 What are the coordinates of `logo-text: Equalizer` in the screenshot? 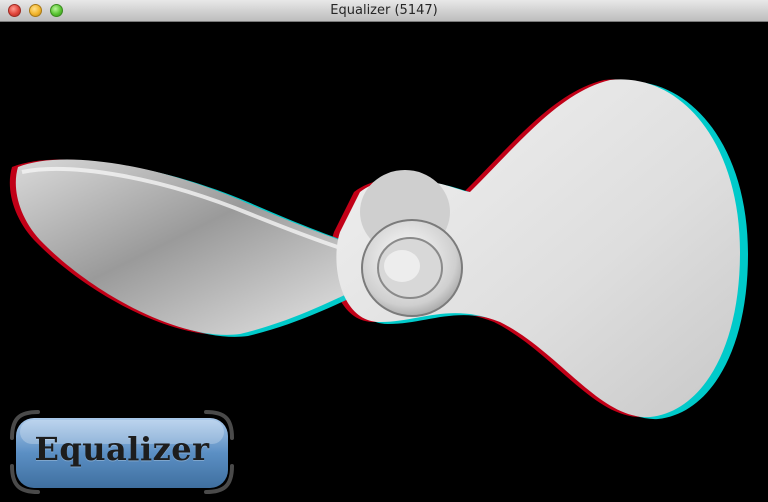 It's located at (122, 449).